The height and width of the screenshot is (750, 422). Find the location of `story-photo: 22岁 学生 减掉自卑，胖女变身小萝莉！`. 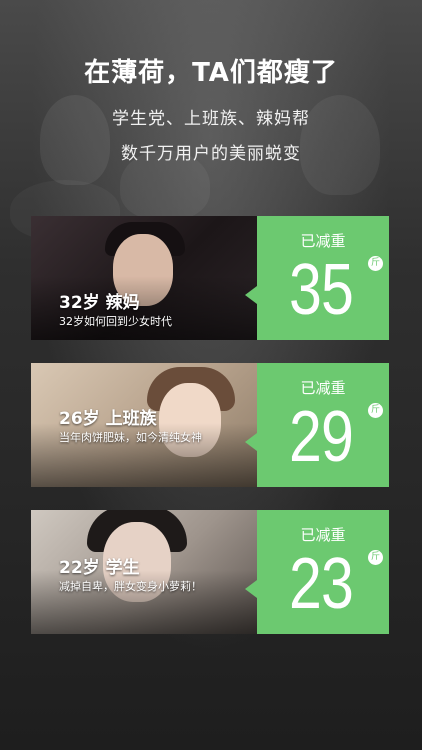

story-photo: 22岁 学生 减掉自卑，胖女变身小萝莉！ is located at coordinates (144, 572).